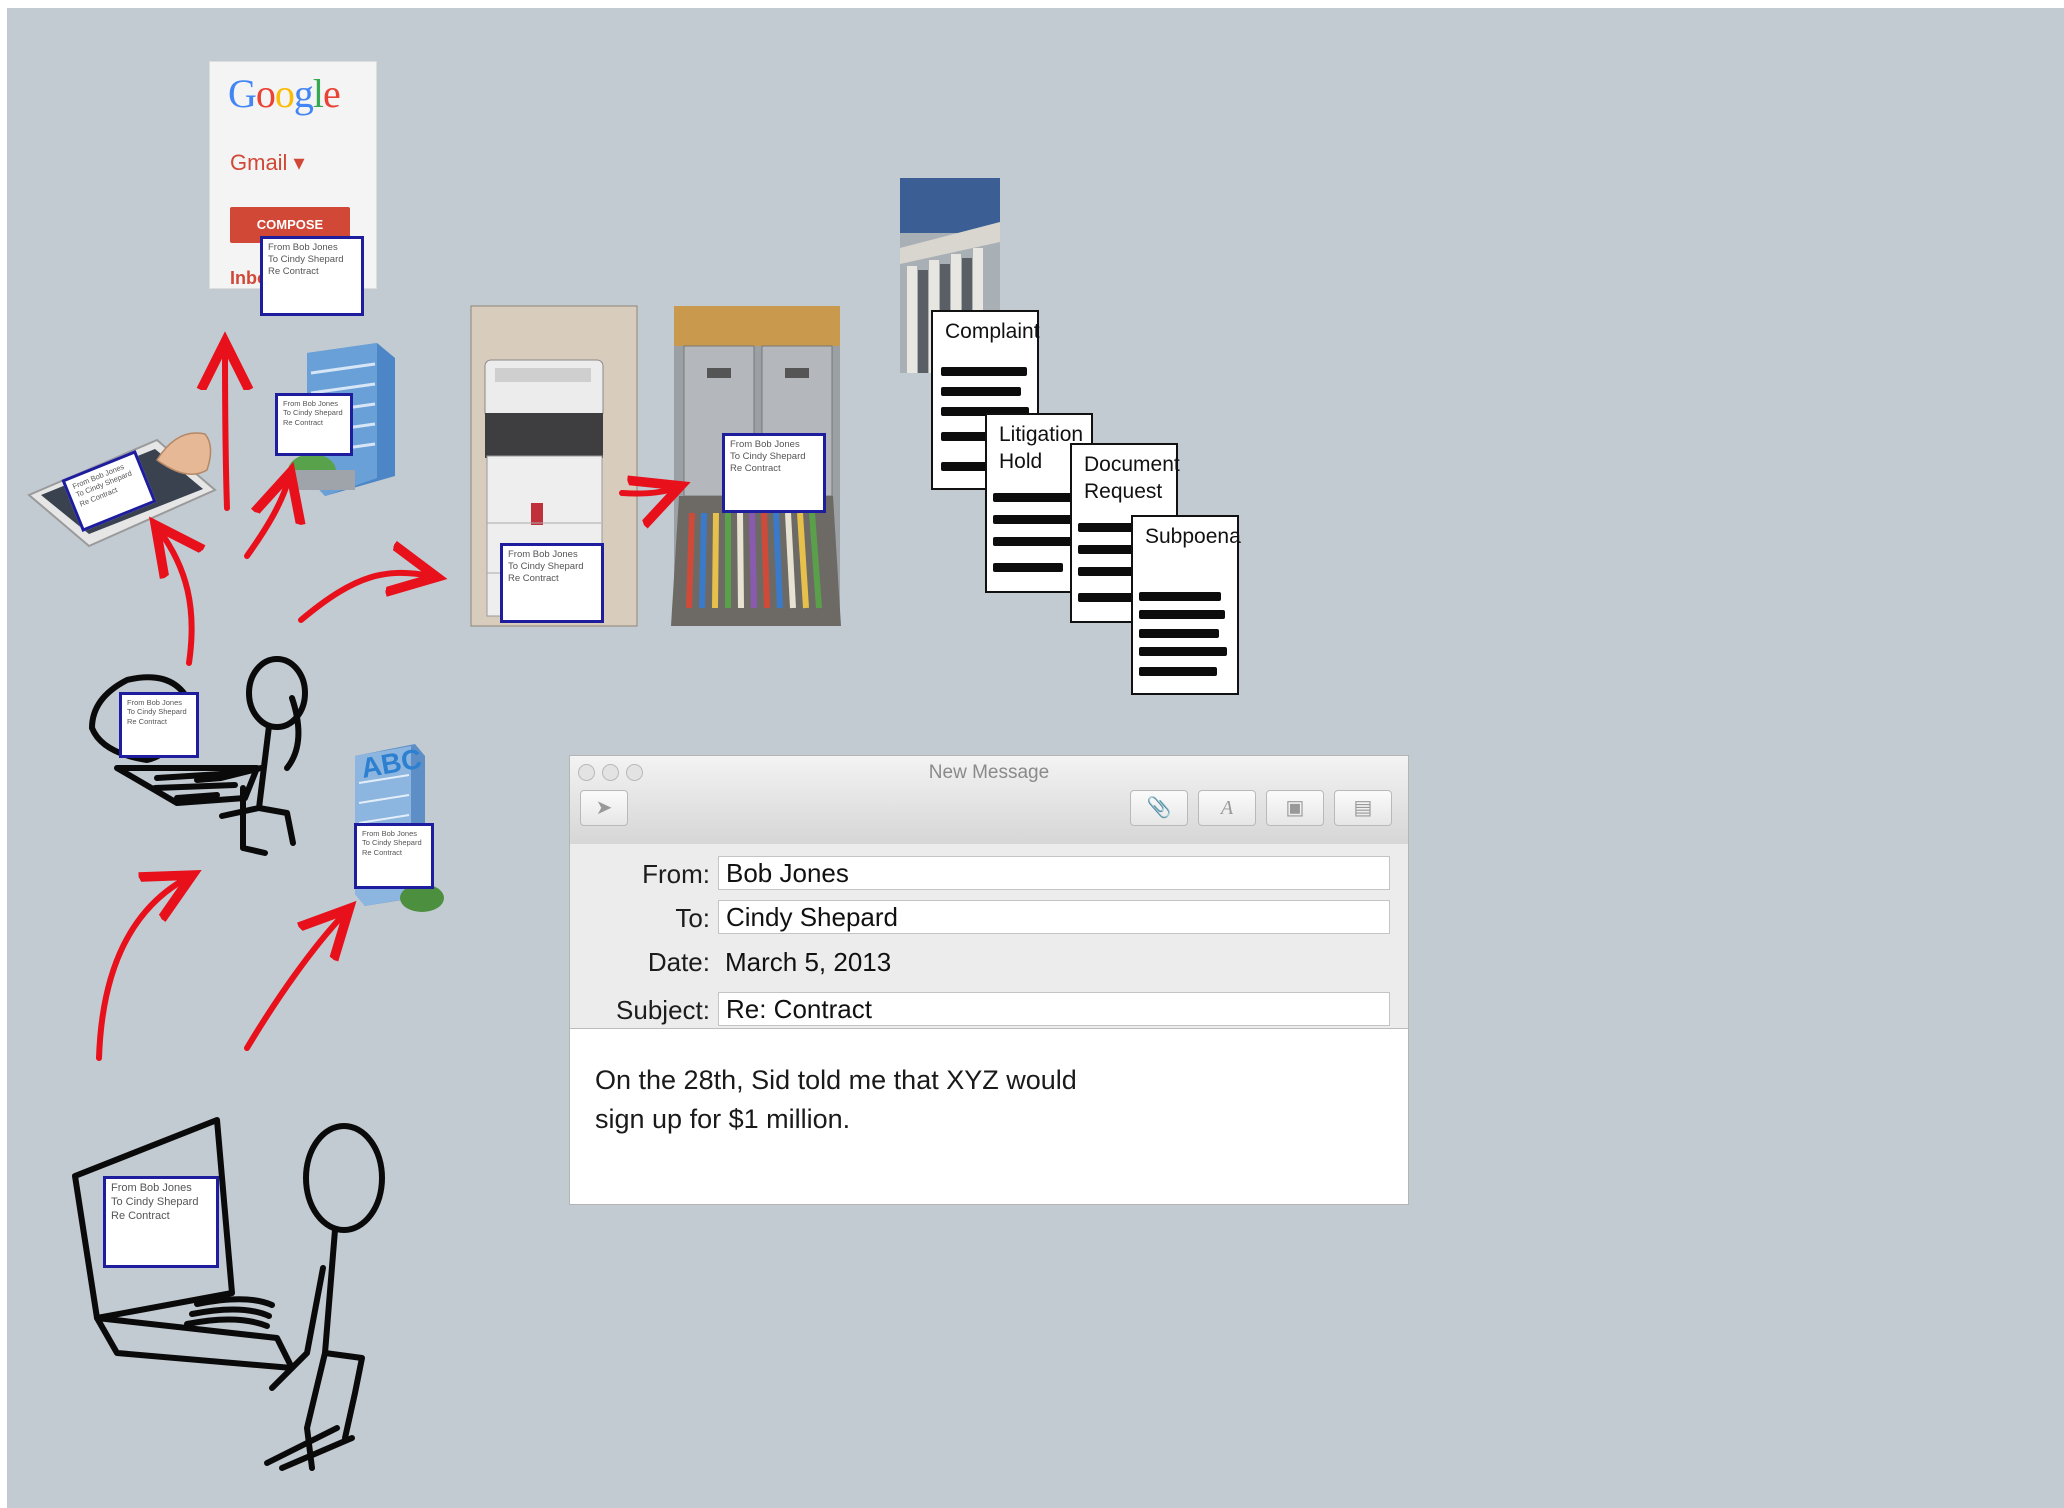  I want to click on litigation-hold-title-line1: Litigation, so click(1041, 434).